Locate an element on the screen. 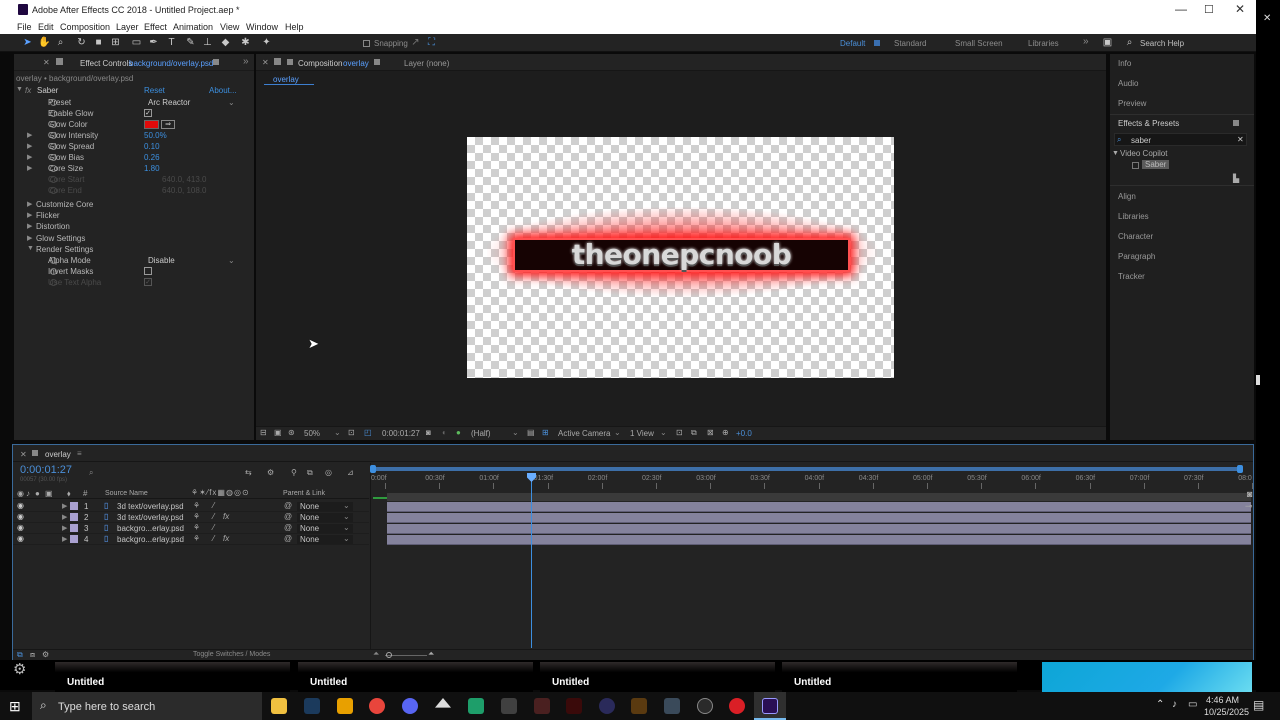 This screenshot has width=1280, height=720. reset-link: Reset is located at coordinates (154, 90).